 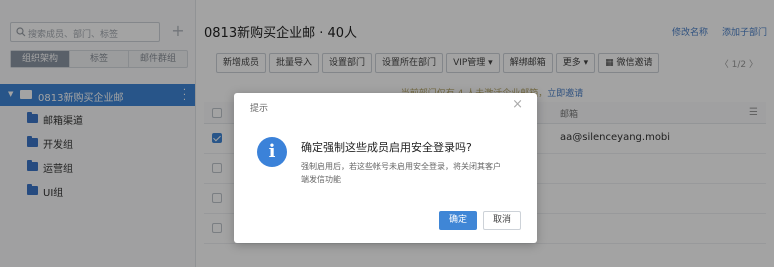 What do you see at coordinates (517, 104) in the screenshot?
I see `close-icon: ×` at bounding box center [517, 104].